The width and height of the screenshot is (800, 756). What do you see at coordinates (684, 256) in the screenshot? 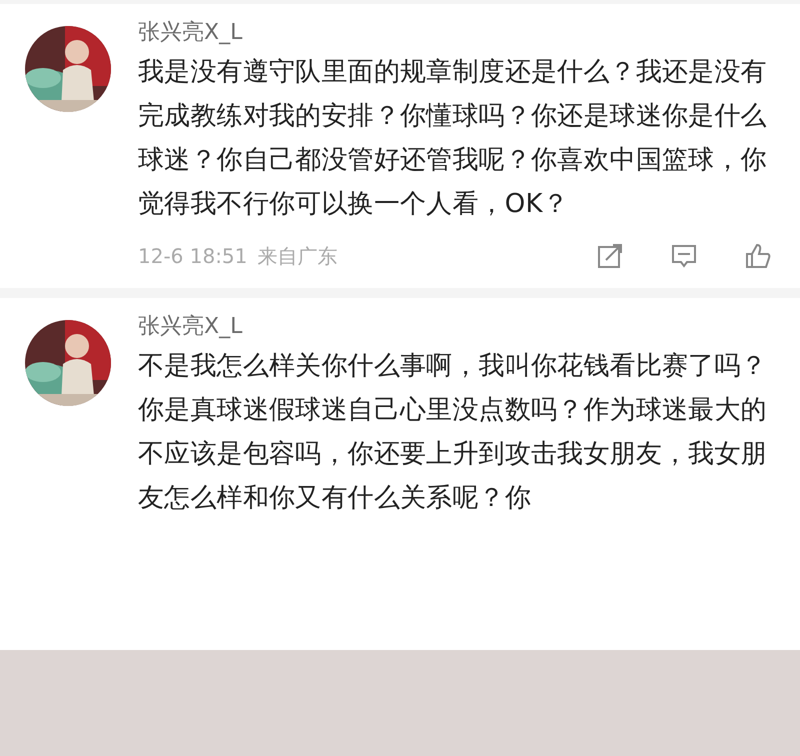
I see `comment-icon` at bounding box center [684, 256].